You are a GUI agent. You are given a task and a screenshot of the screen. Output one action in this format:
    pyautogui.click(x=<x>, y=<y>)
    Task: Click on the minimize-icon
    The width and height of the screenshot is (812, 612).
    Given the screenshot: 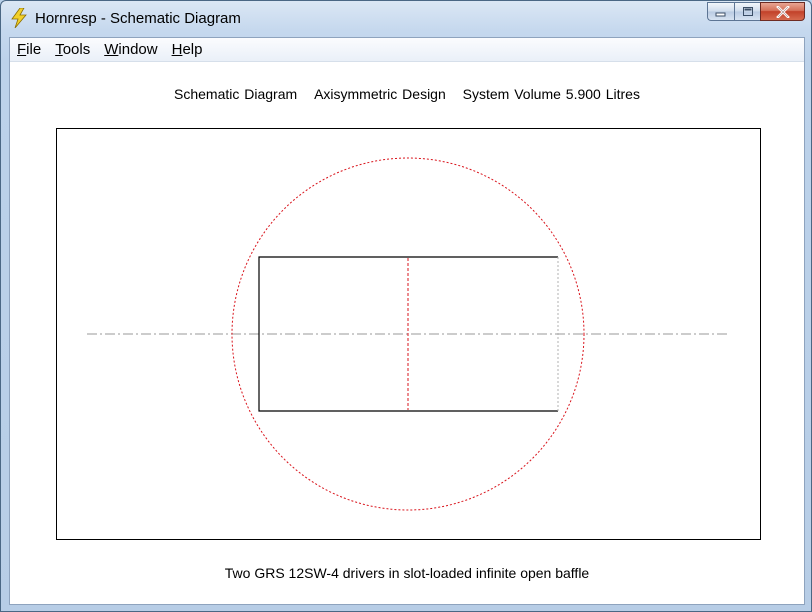 What is the action you would take?
    pyautogui.click(x=720, y=14)
    